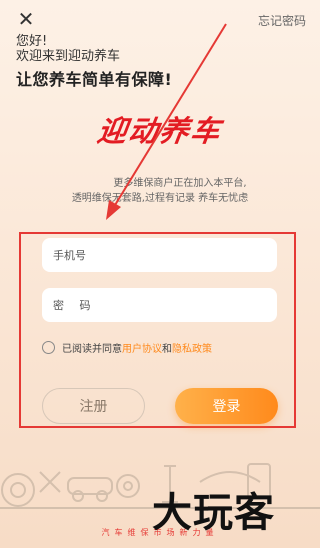 This screenshot has width=320, height=548. I want to click on tire-icon, so click(18, 490).